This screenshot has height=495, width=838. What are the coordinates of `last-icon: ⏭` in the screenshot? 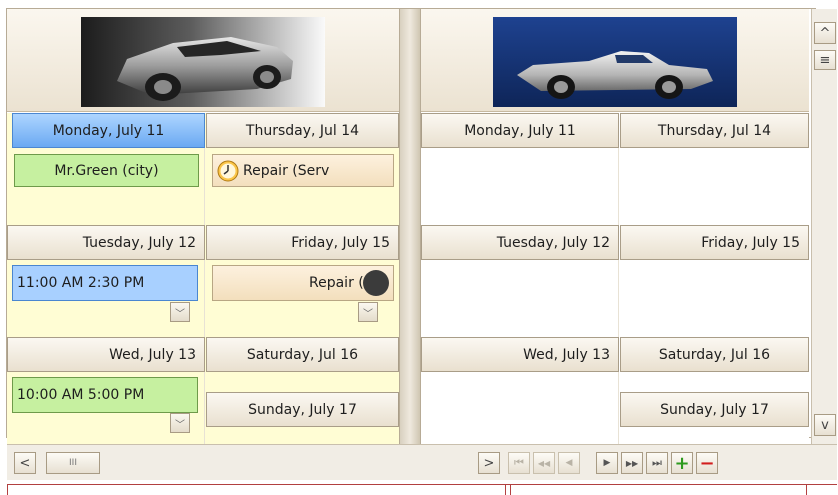 It's located at (657, 462).